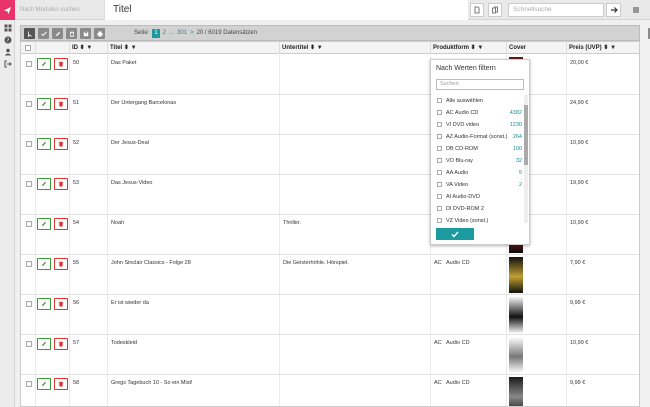 The width and height of the screenshot is (650, 407). Describe the element at coordinates (192, 33) in the screenshot. I see `page-next-arrow: >` at that location.